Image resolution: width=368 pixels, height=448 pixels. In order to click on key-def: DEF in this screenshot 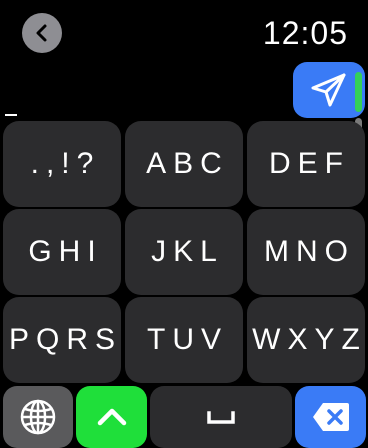, I will do `click(306, 164)`.